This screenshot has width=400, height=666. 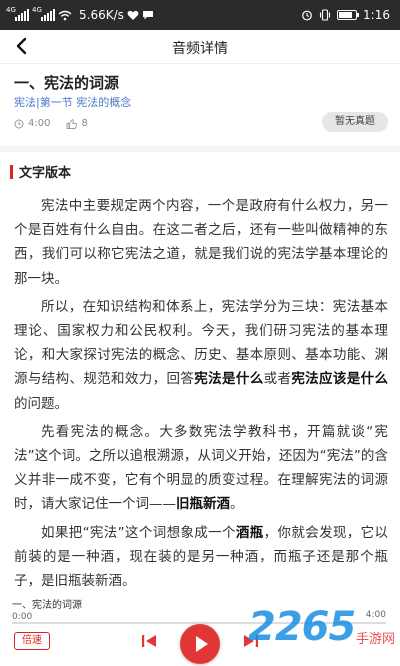 I want to click on heart-icon, so click(x=133, y=15).